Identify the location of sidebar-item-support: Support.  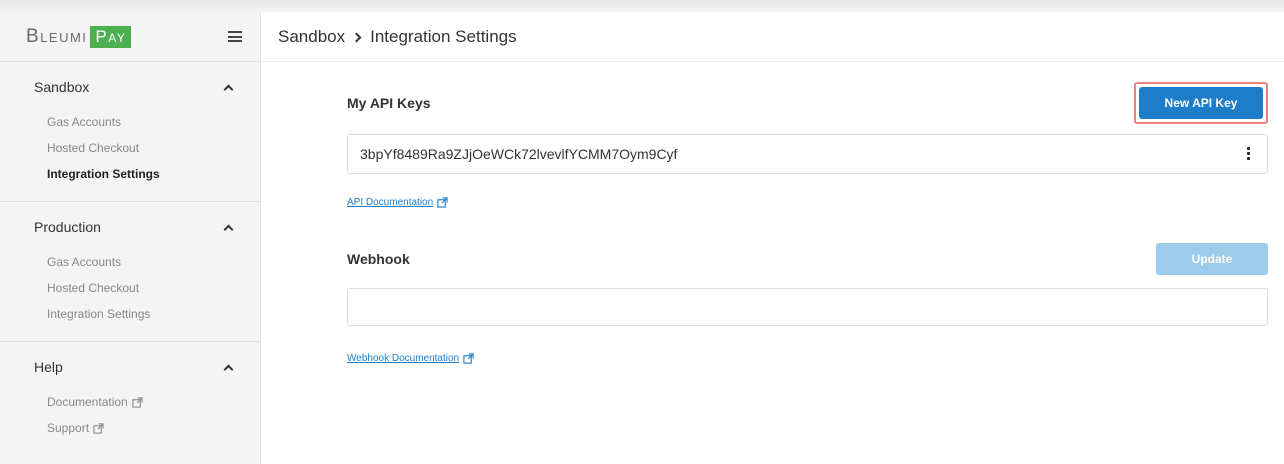
(130, 428).